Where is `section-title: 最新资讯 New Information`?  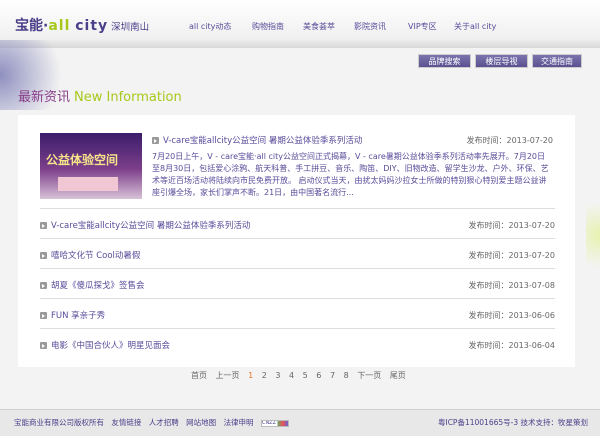 section-title: 最新资讯 New Information is located at coordinates (100, 95).